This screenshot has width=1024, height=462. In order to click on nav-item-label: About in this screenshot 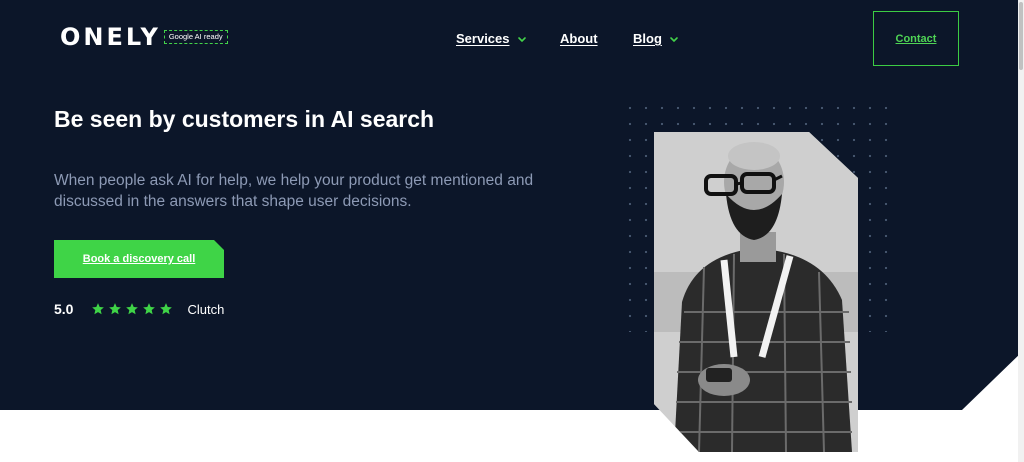, I will do `click(579, 38)`.